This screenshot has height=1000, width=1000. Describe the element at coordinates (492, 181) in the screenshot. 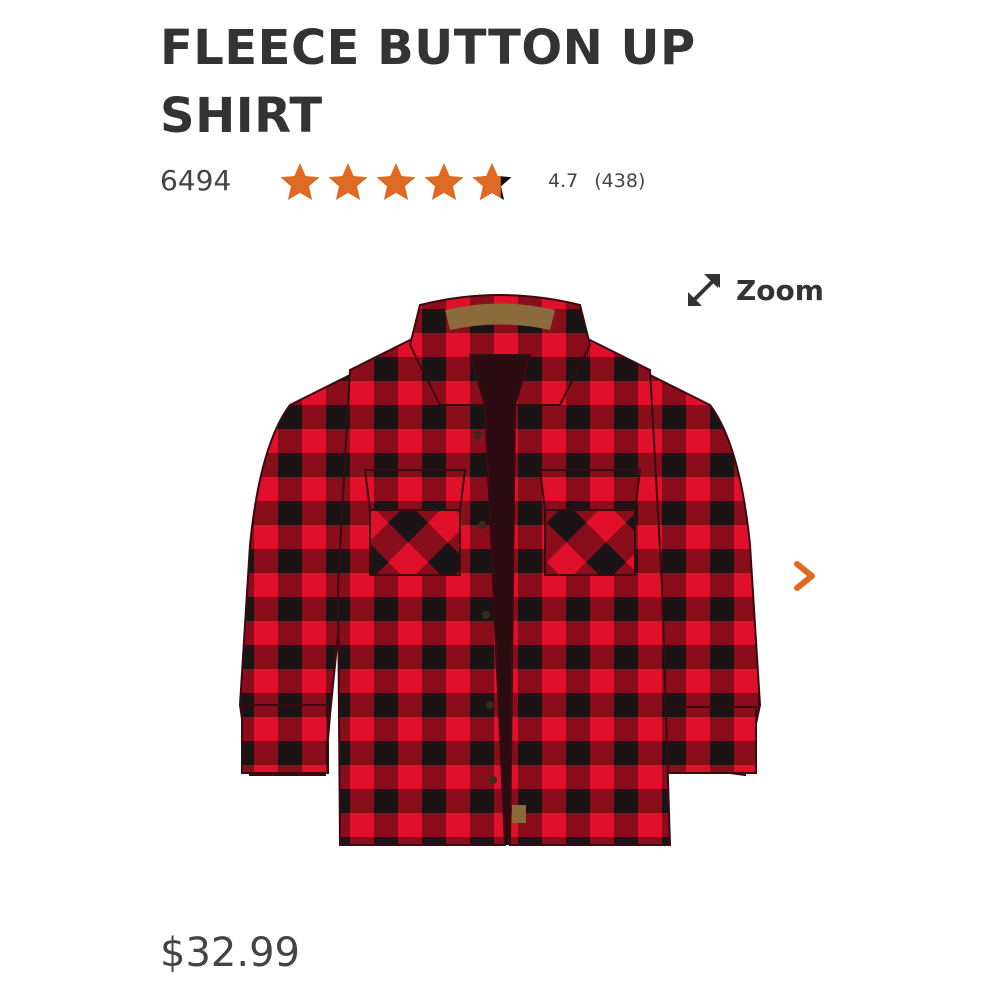

I see `partial-star-icon` at that location.